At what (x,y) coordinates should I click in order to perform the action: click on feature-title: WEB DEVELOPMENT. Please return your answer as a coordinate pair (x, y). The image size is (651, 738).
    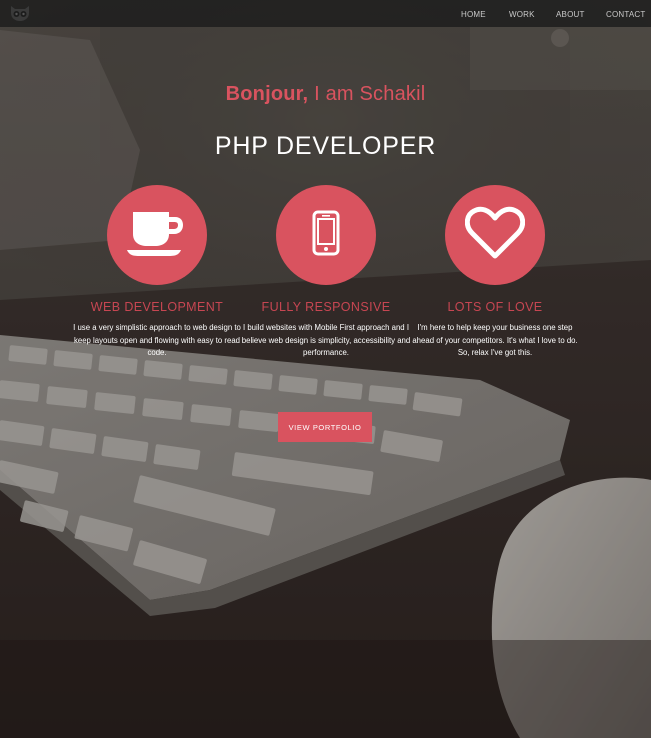
    Looking at the image, I should click on (157, 307).